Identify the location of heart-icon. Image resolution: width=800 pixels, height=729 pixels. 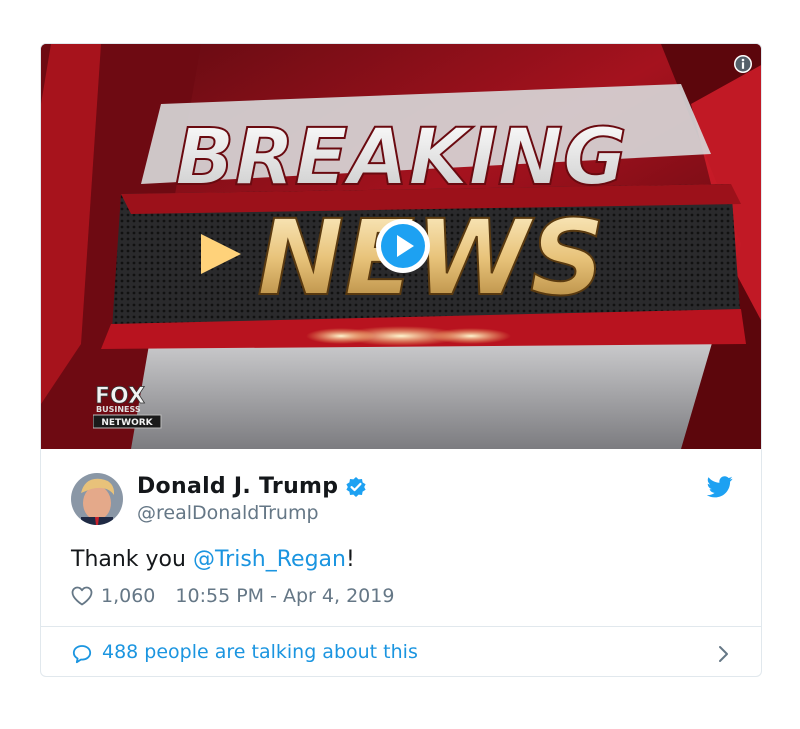
(82, 596).